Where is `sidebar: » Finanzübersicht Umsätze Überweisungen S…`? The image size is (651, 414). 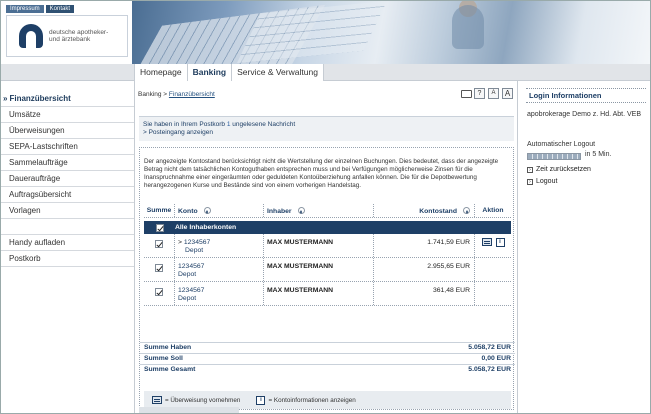
sidebar: » Finanzübersicht Umsätze Überweisungen S… is located at coordinates (67, 179).